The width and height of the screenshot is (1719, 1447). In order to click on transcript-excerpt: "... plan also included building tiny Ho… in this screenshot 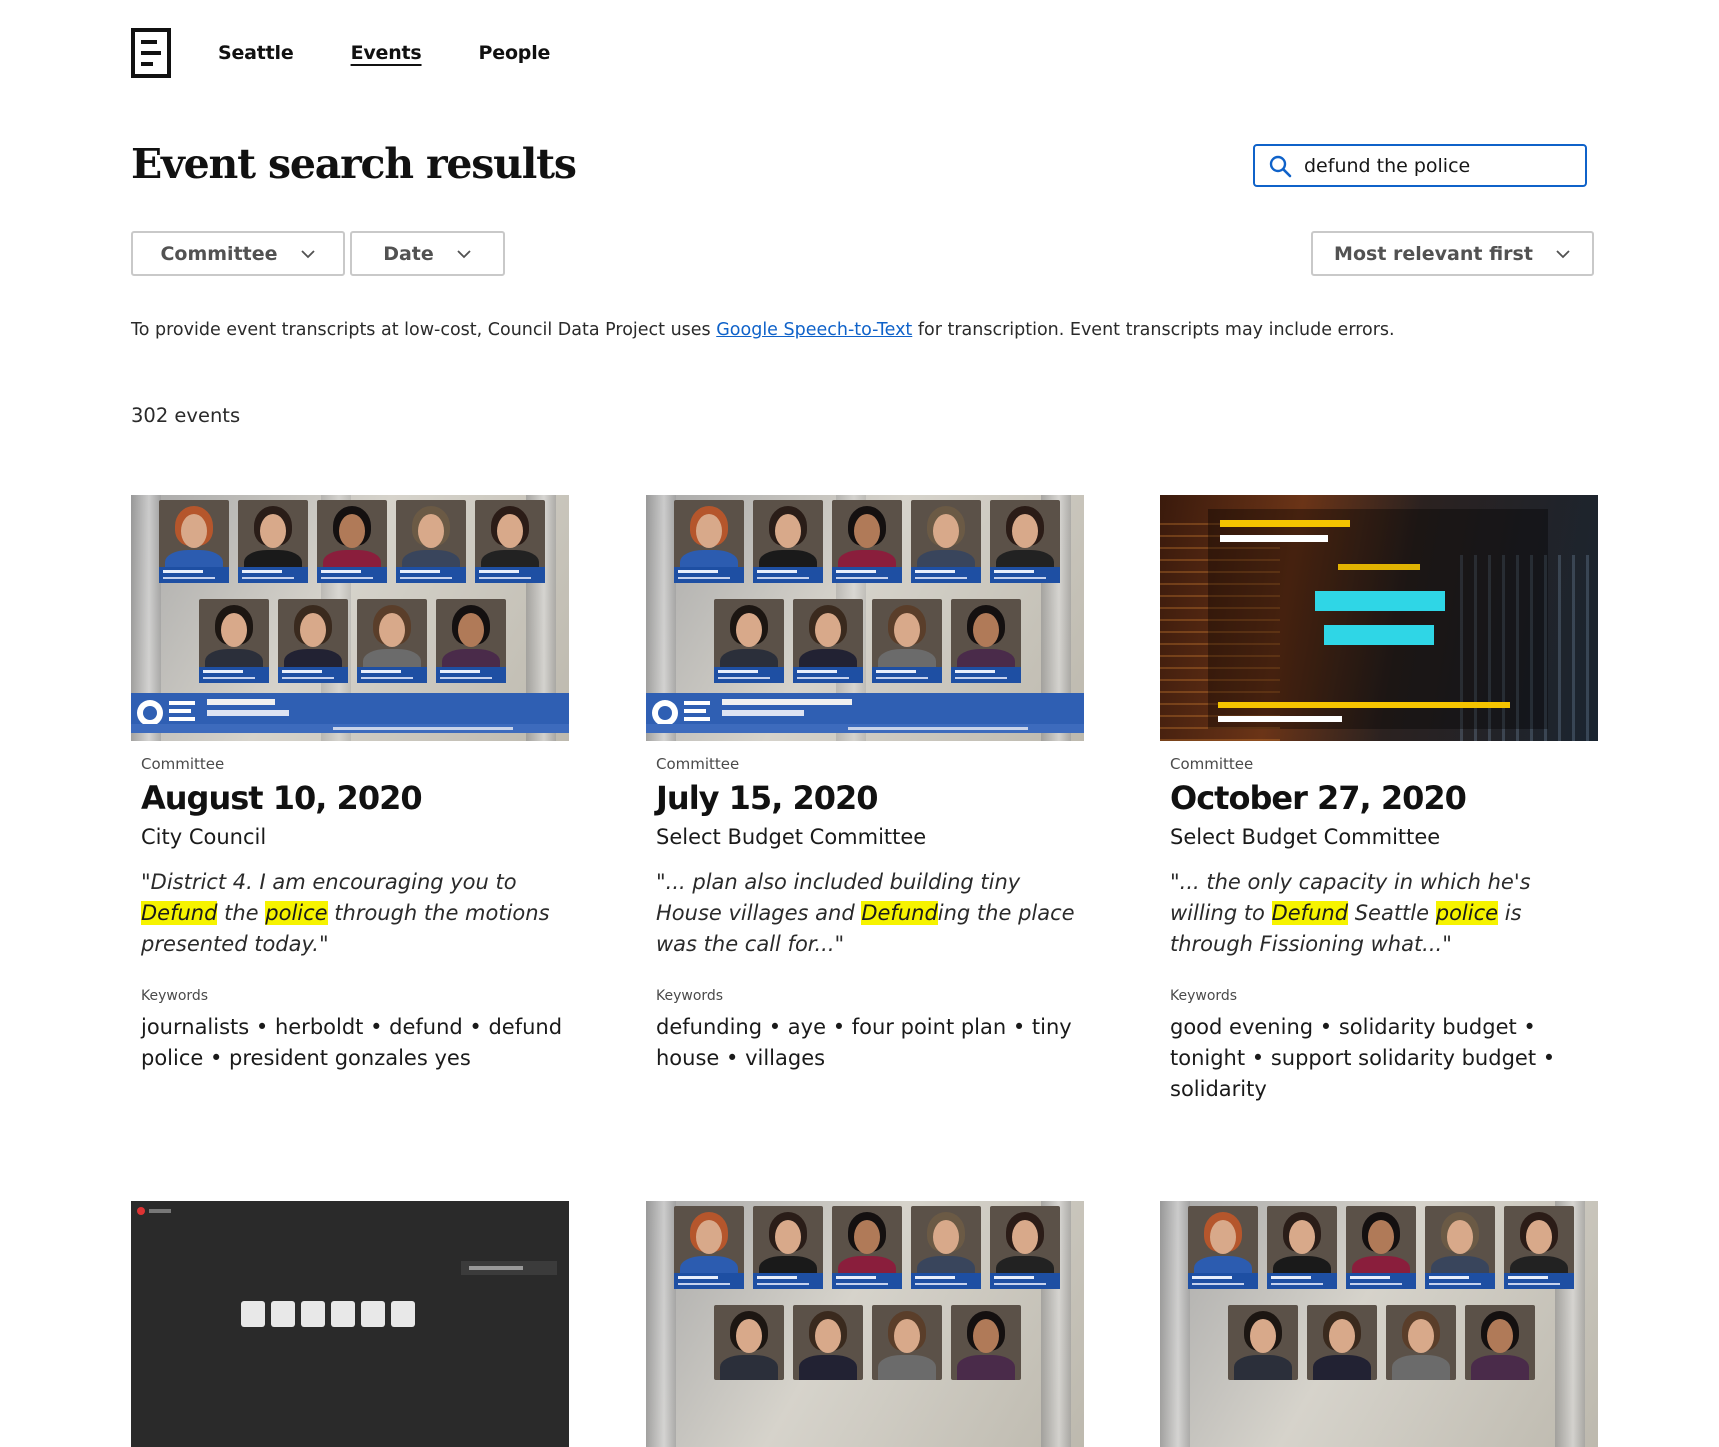, I will do `click(870, 913)`.